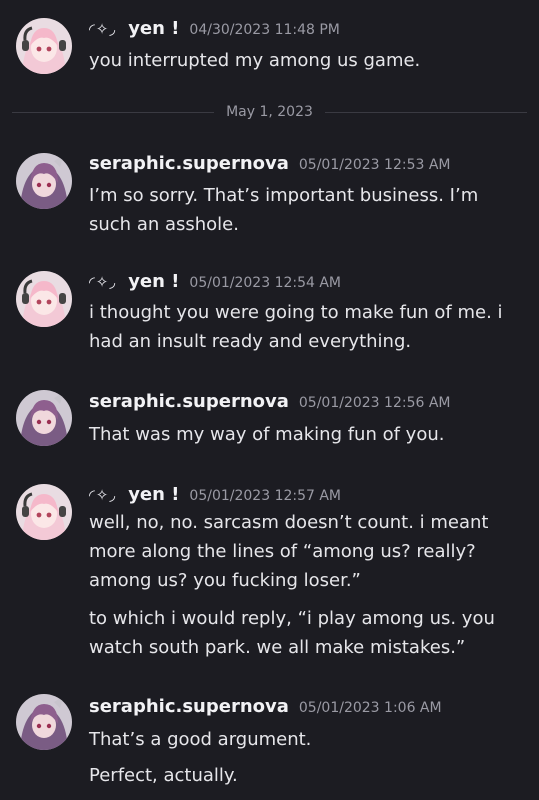 The image size is (539, 800). I want to click on message-text: you interrupted my among us game., so click(255, 60).